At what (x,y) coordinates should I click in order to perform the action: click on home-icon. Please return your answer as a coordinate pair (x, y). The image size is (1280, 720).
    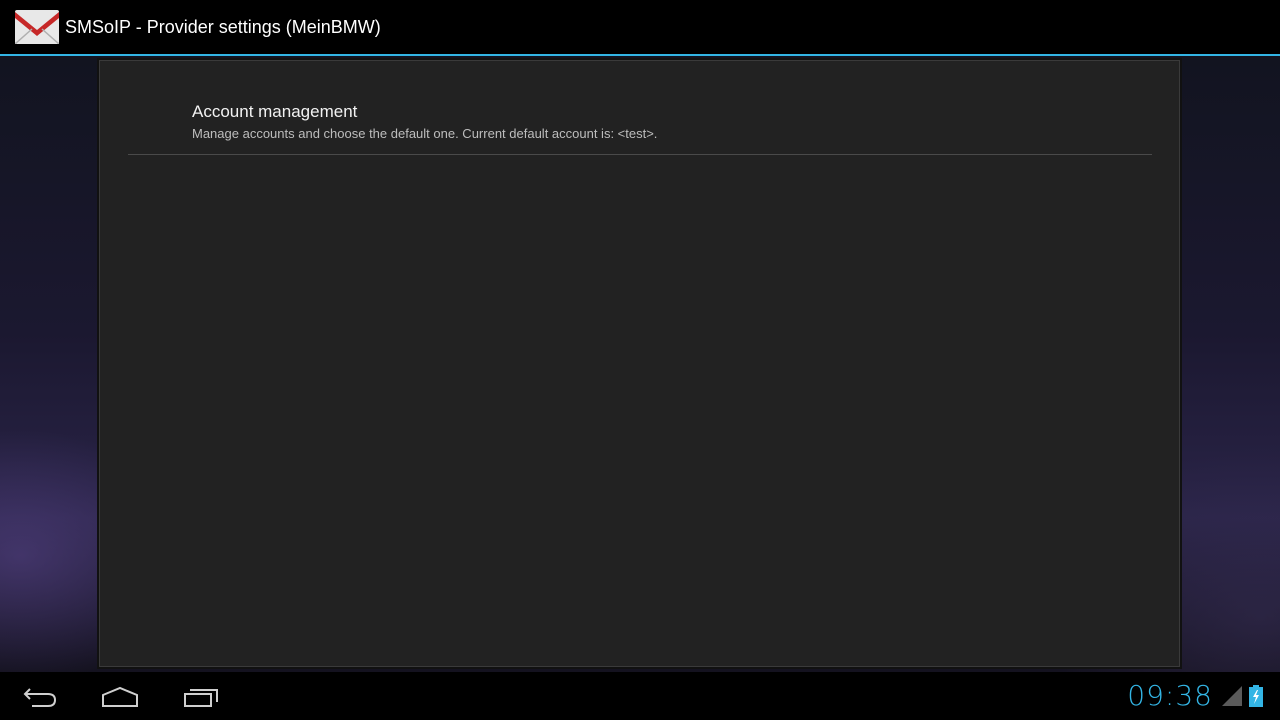
    Looking at the image, I should click on (120, 696).